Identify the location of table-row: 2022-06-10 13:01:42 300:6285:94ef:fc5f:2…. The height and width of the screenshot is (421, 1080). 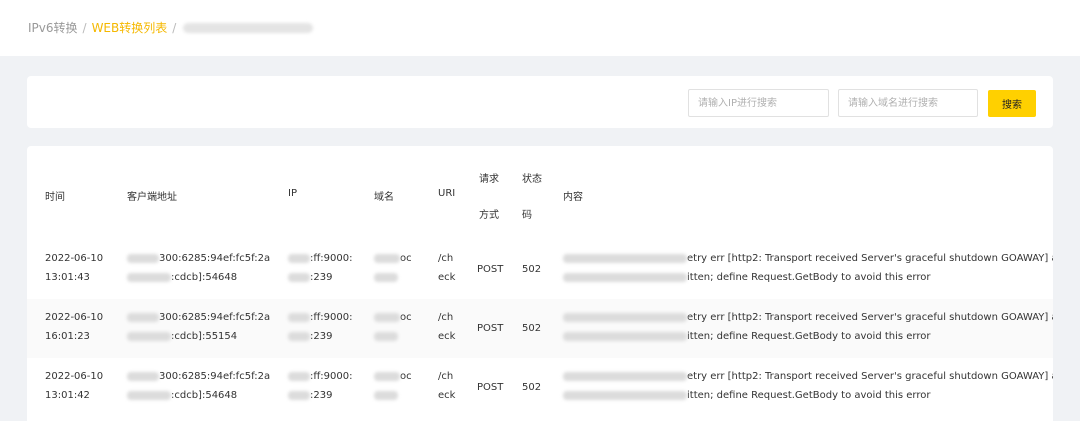
(540, 387).